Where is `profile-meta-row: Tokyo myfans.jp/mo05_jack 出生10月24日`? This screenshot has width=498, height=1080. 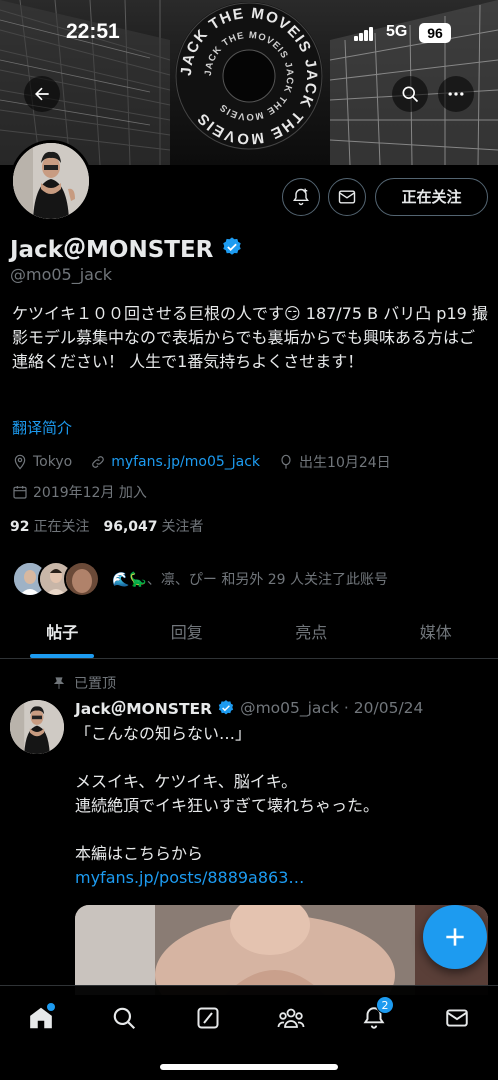 profile-meta-row: Tokyo myfans.jp/mo05_jack 出生10月24日 is located at coordinates (210, 462).